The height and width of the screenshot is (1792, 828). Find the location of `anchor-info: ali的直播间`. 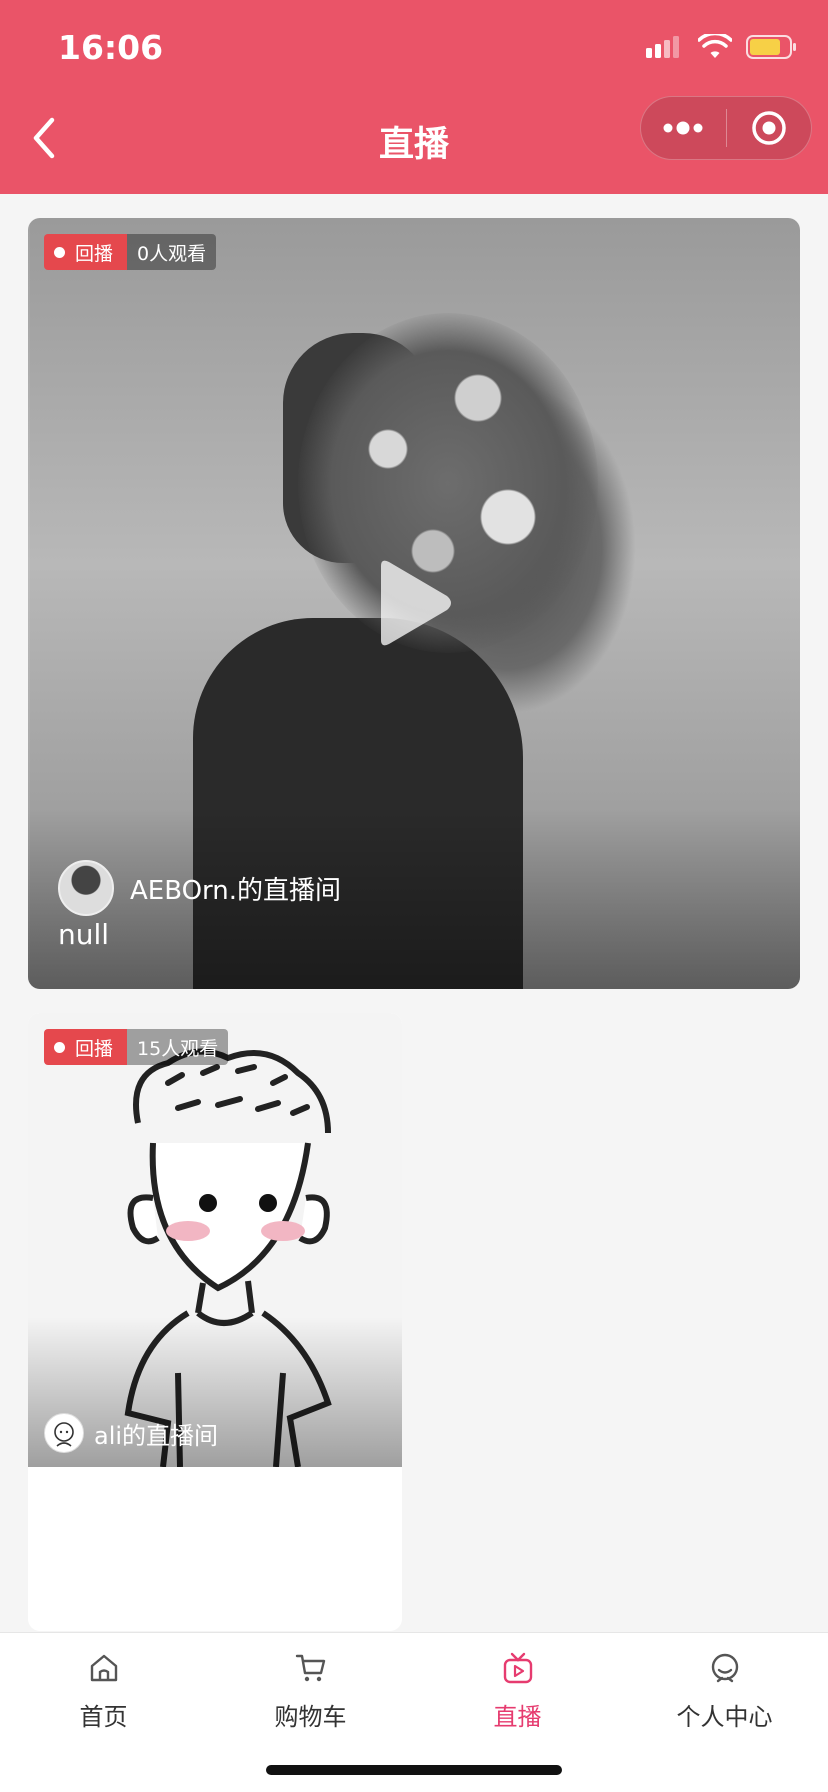

anchor-info: ali的直播间 is located at coordinates (131, 1433).